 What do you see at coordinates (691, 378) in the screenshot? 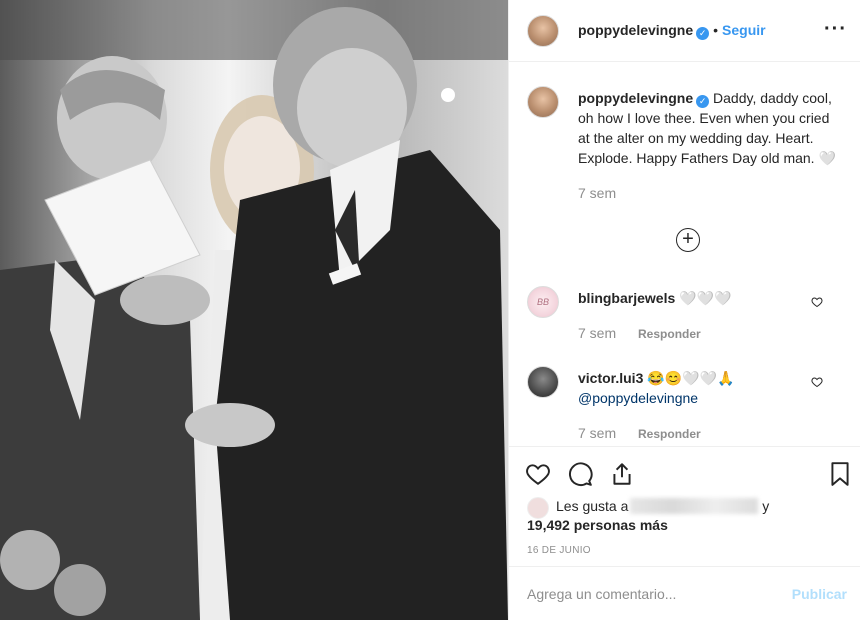
I see `comment-text: 😂😊🤍🤍🙏` at bounding box center [691, 378].